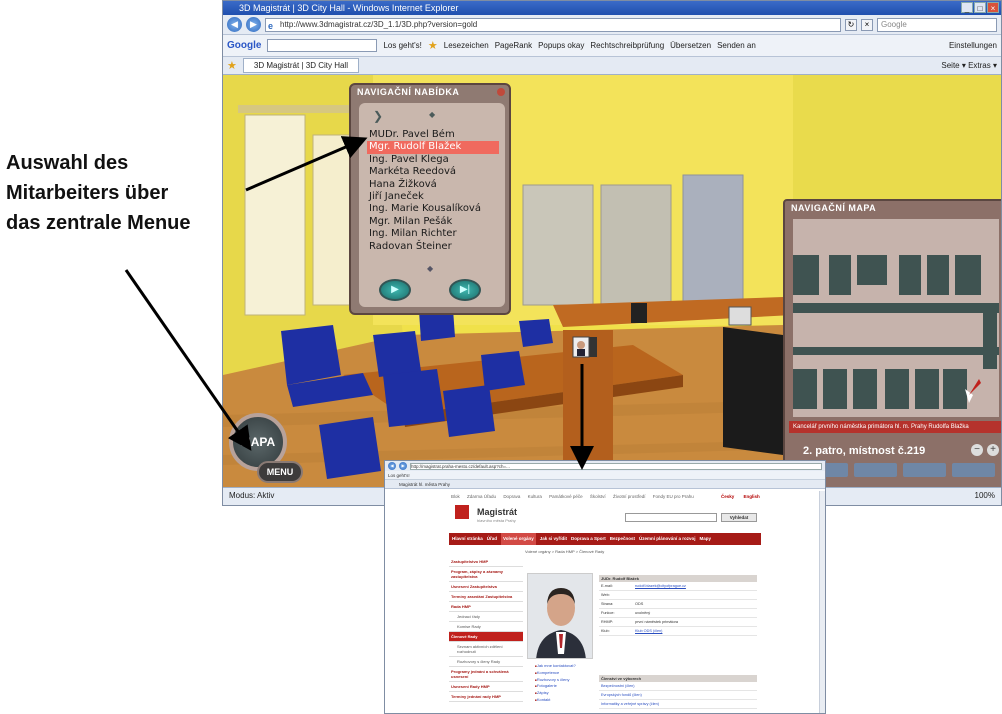 This screenshot has width=1002, height=714. I want to click on main-nav-item: Jak si vyřídit, so click(553, 539).